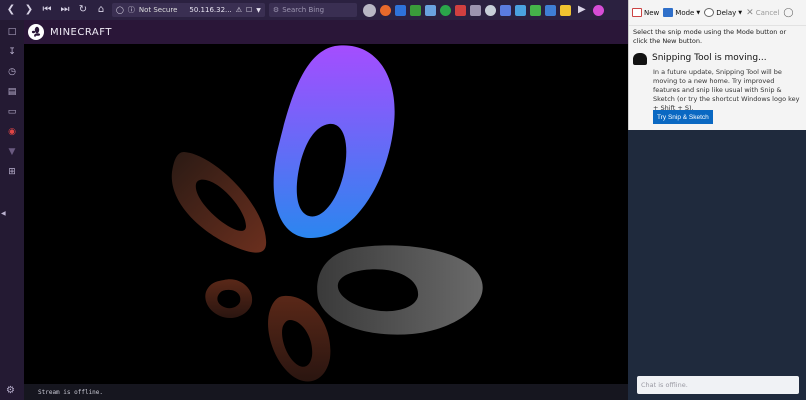 Image resolution: width=806 pixels, height=400 pixels. What do you see at coordinates (71, 392) in the screenshot?
I see `stream-status: Stream is offline.` at bounding box center [71, 392].